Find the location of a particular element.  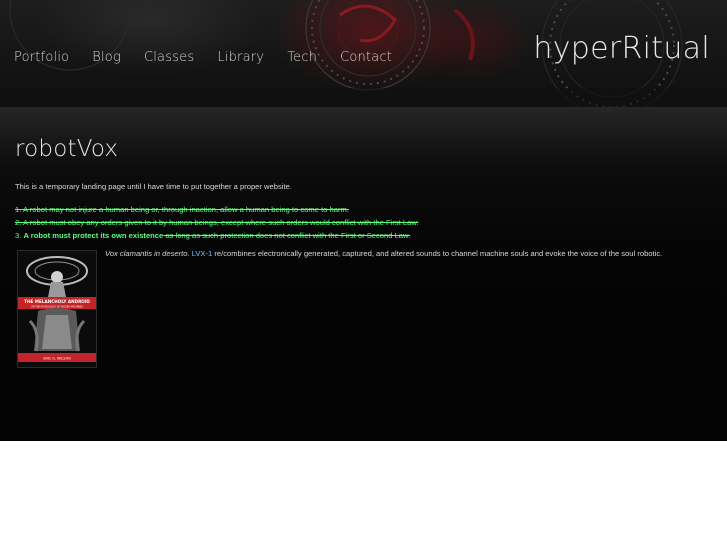

nav-portfolio: Portfolio is located at coordinates (41, 58).